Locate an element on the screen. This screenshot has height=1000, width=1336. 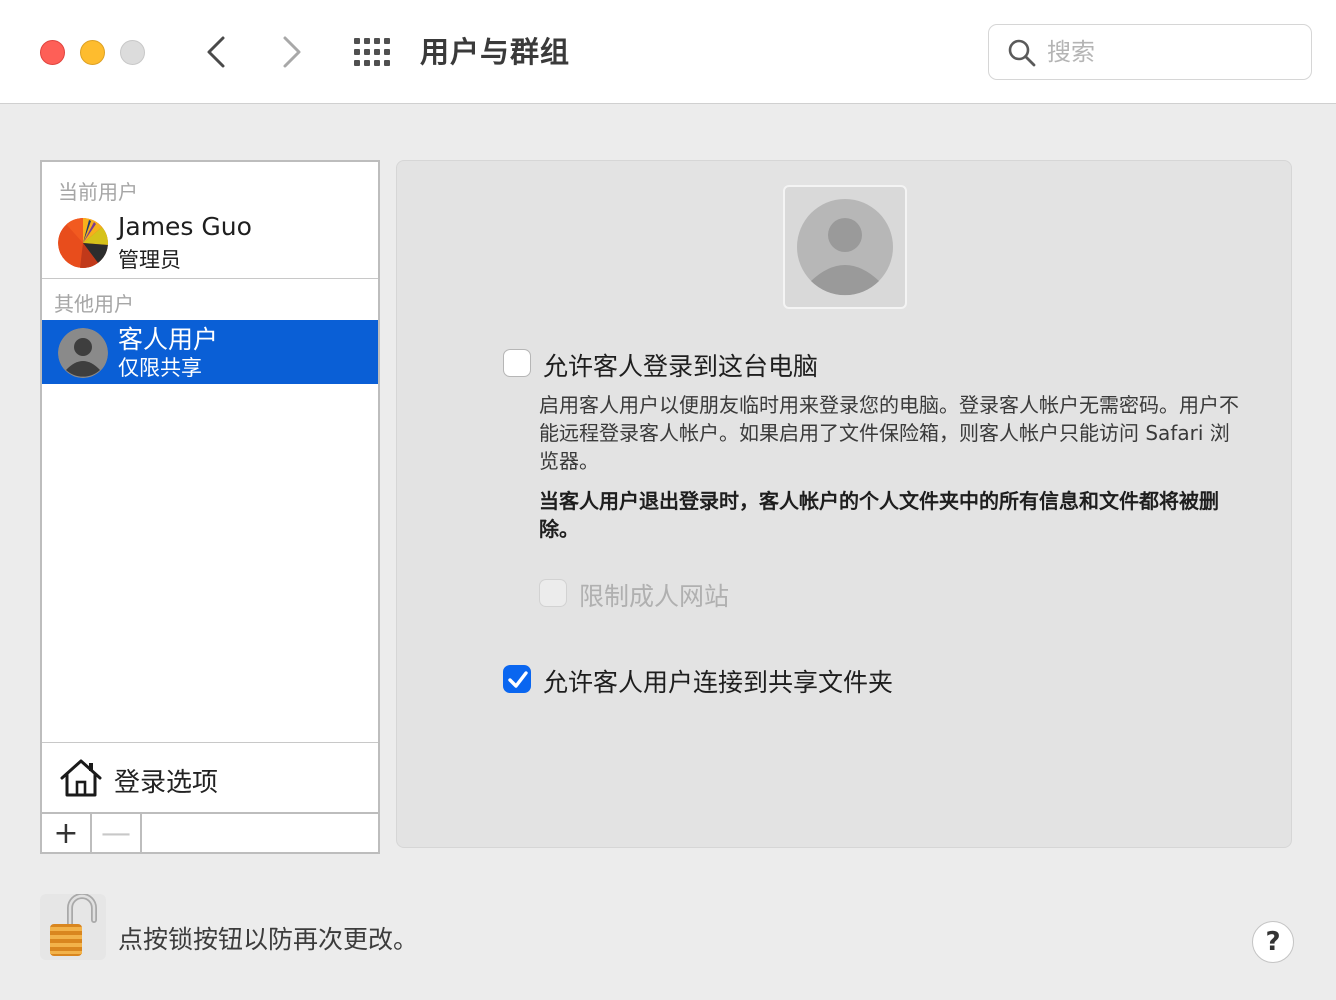
user-role: 仅限共享 is located at coordinates (160, 368).